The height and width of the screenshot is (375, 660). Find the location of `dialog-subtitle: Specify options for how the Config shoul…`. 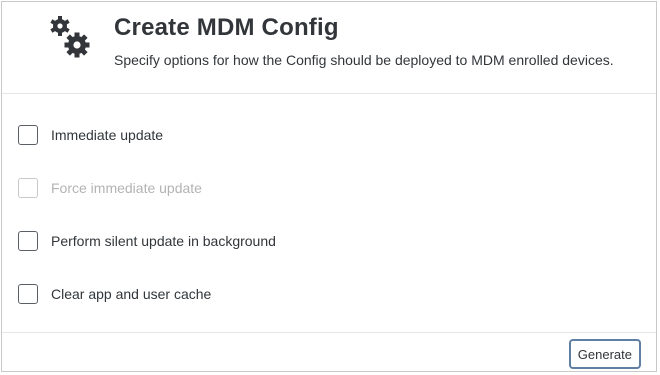

dialog-subtitle: Specify options for how the Config shoul… is located at coordinates (364, 60).